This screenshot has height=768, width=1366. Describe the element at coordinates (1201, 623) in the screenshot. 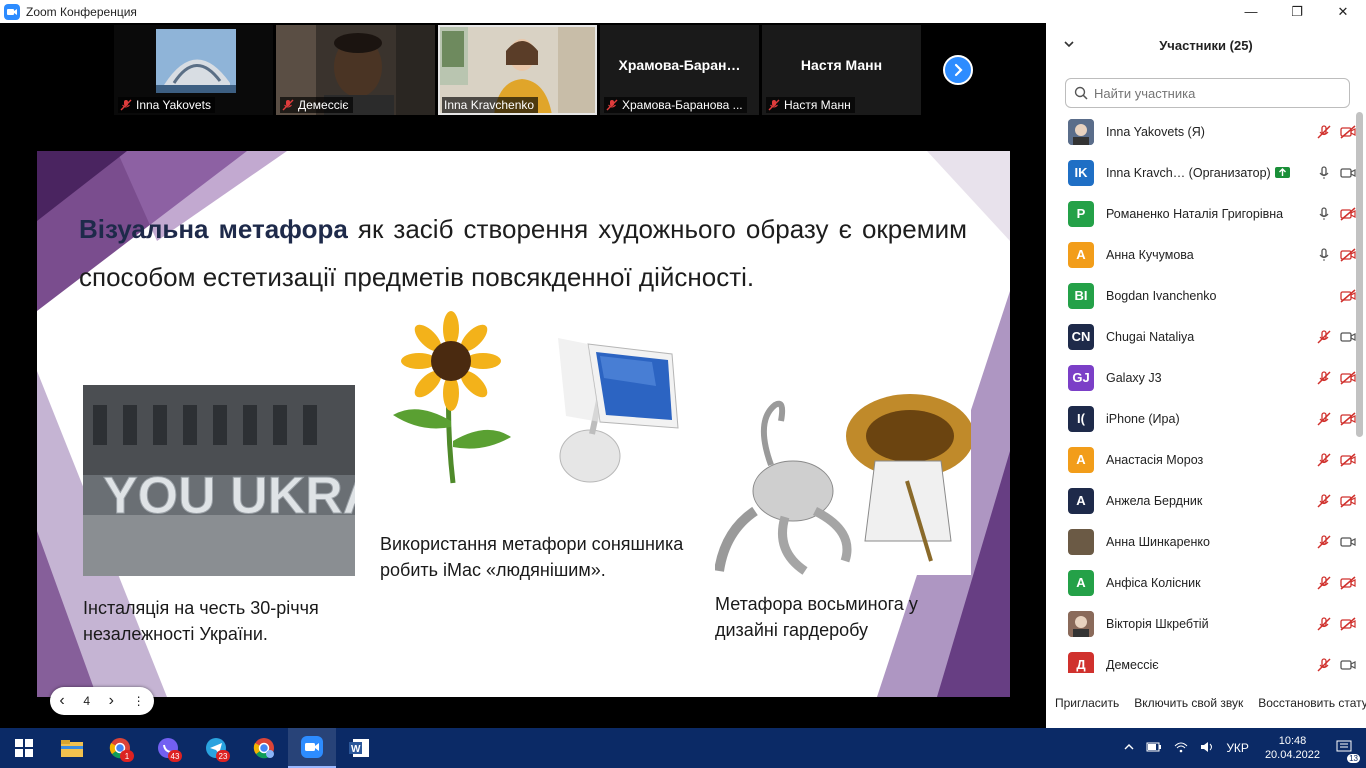

I see `participant-row: Вікторія Шкребтій` at that location.